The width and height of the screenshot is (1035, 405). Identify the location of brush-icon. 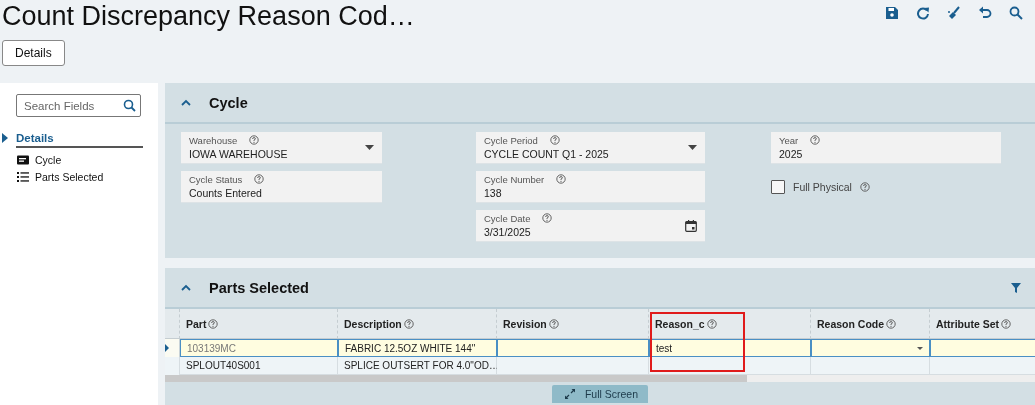
(953, 13).